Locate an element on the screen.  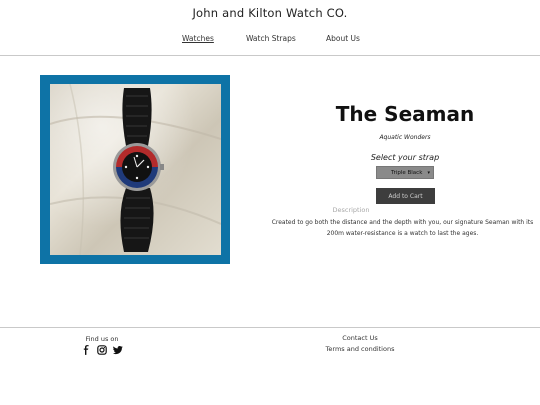
strap-select: Triple Black ▾ is located at coordinates (405, 172).